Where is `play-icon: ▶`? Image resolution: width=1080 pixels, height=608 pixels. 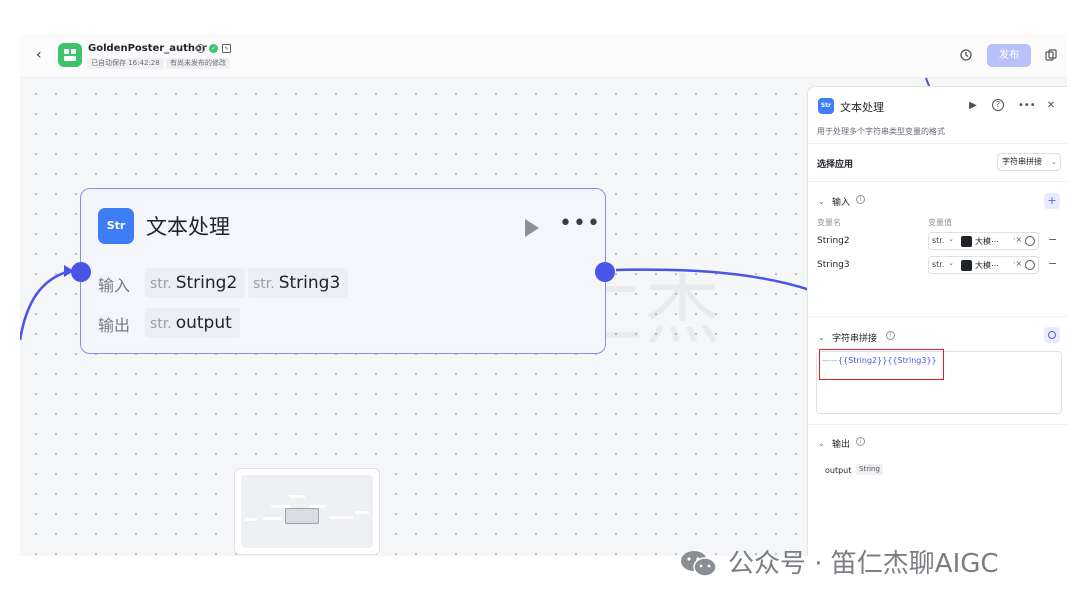
play-icon: ▶ is located at coordinates (973, 106).